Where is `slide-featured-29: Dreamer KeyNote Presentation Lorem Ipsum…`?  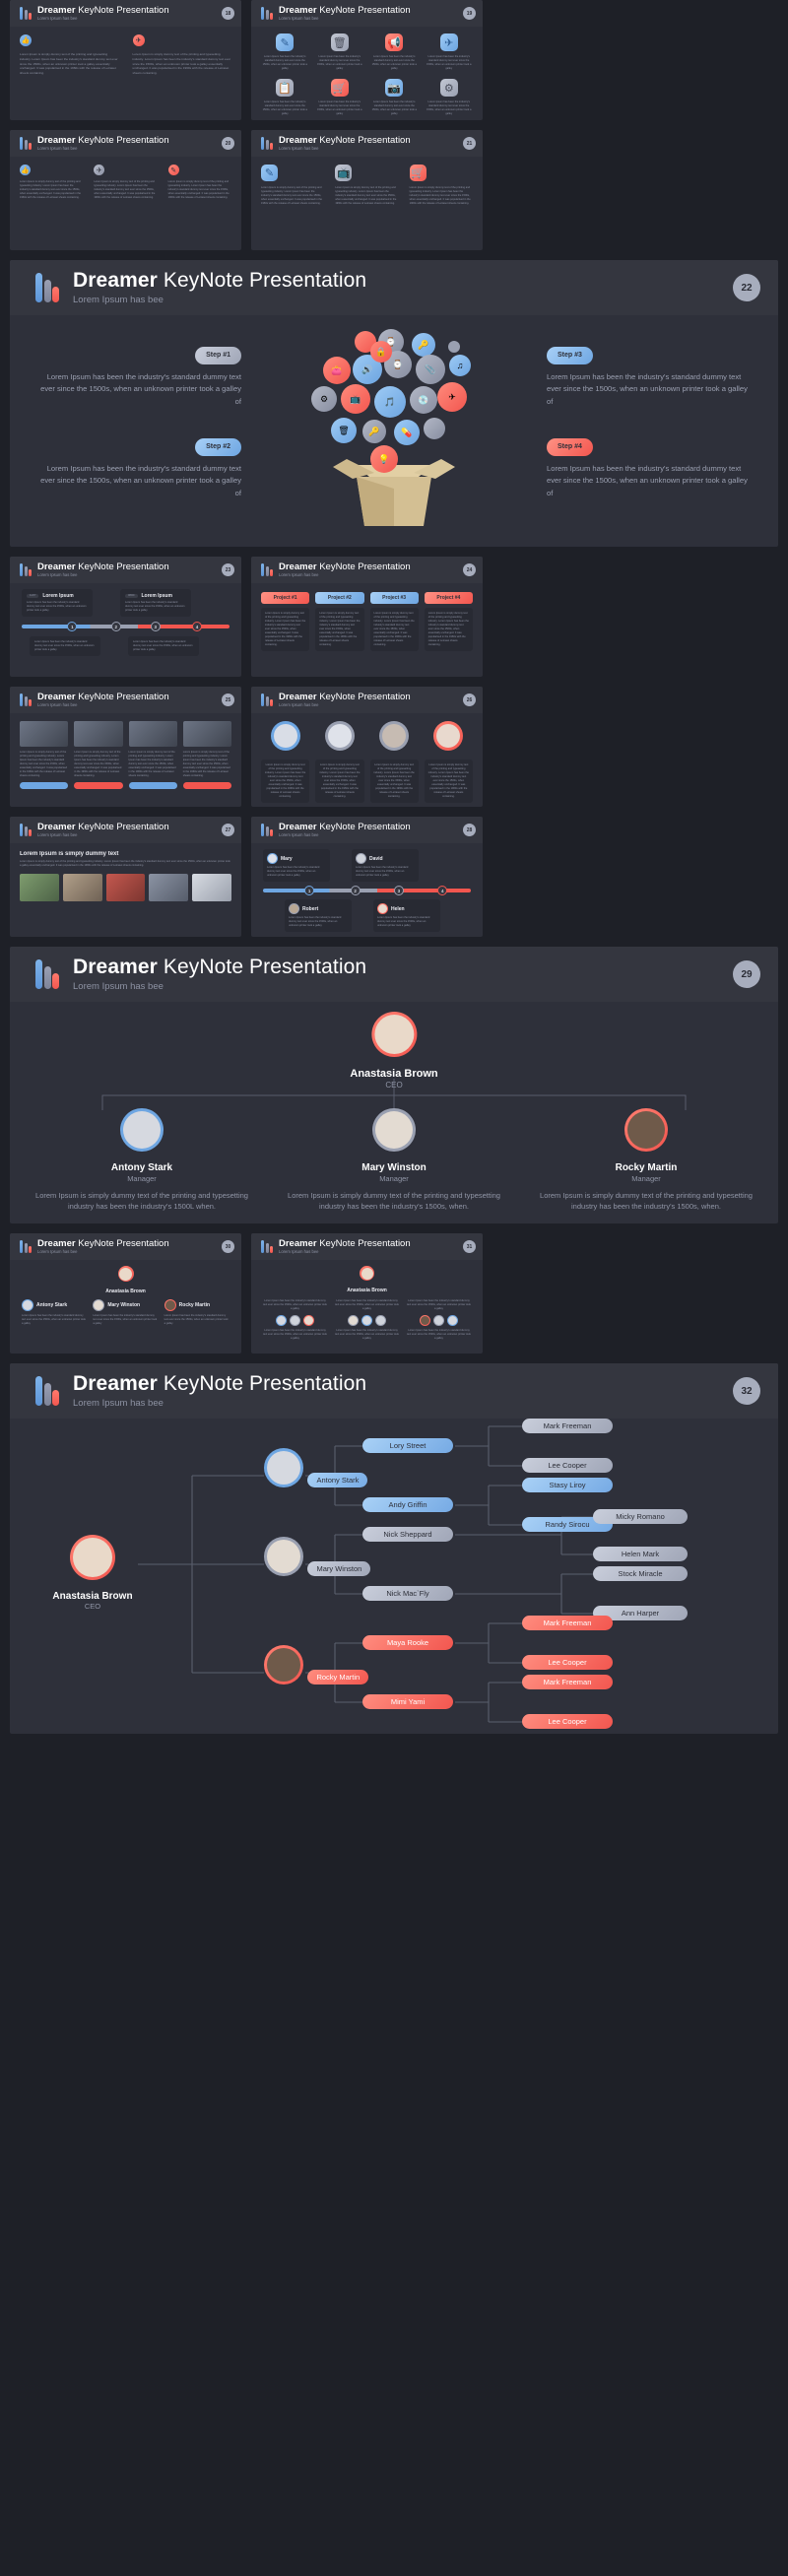 slide-featured-29: Dreamer KeyNote Presentation Lorem Ipsum… is located at coordinates (394, 1085).